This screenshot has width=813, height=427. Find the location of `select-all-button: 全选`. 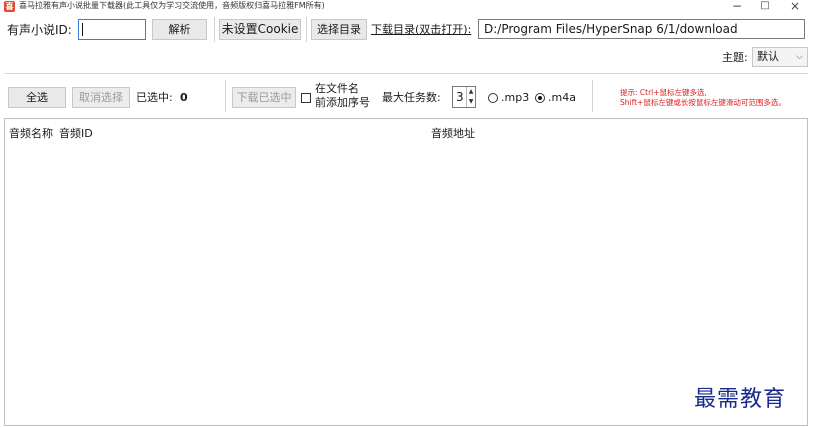

select-all-button: 全选 is located at coordinates (37, 97).